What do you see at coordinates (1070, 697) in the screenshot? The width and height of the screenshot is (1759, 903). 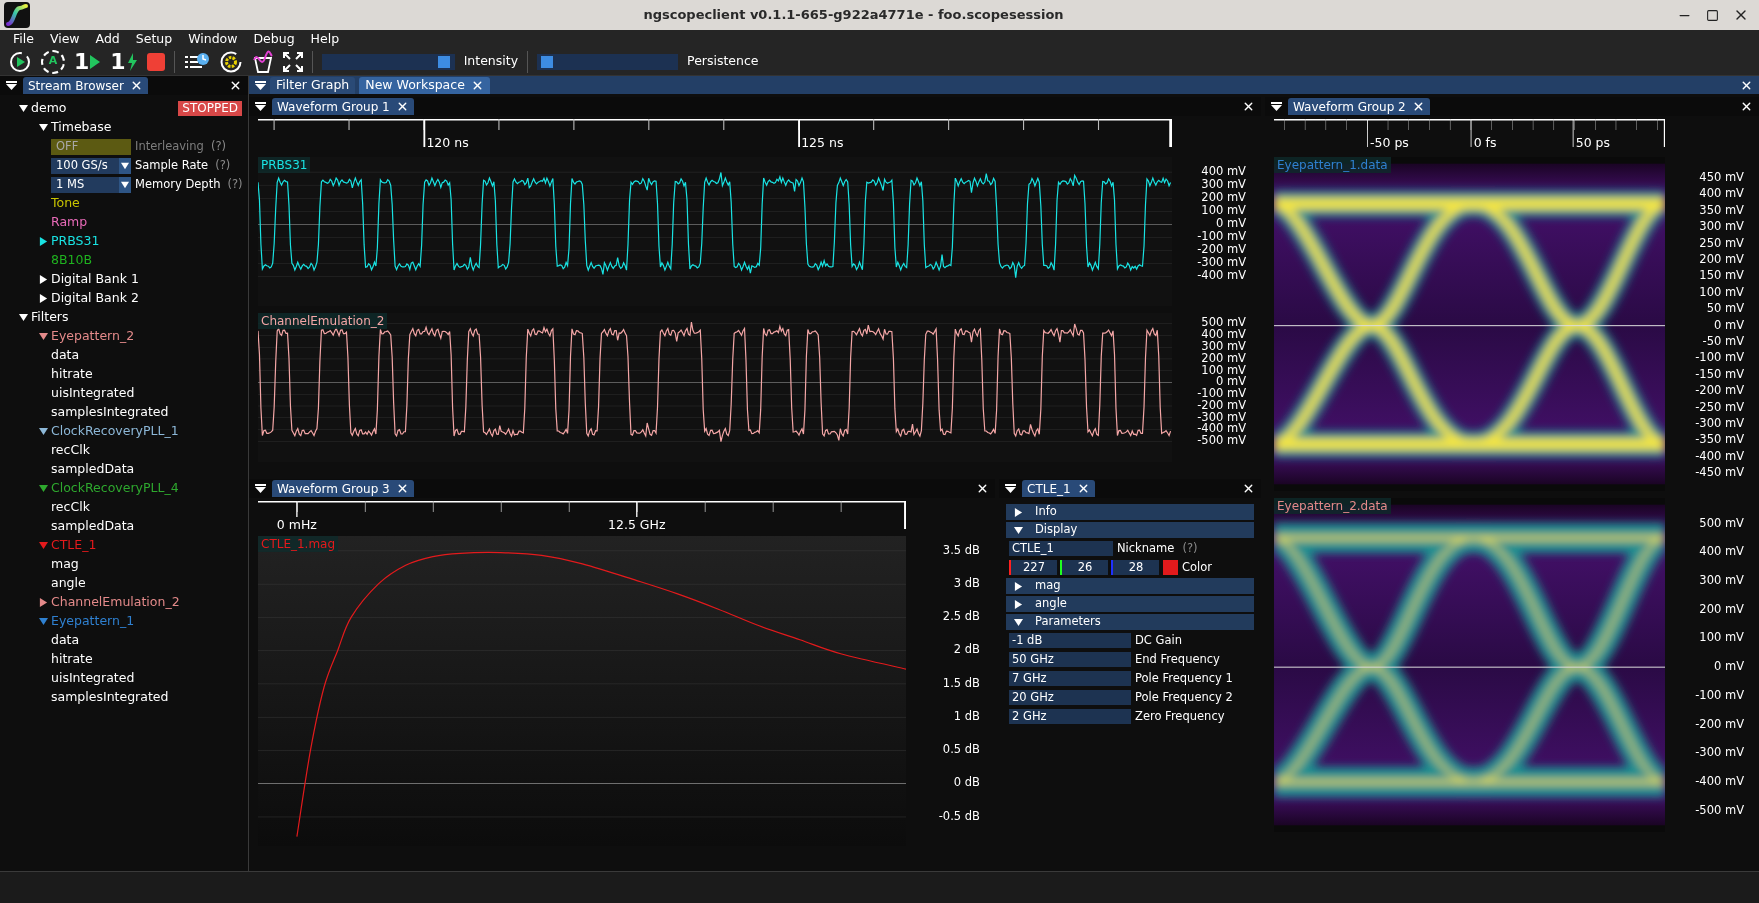 I see `text-field: 20 GHz` at bounding box center [1070, 697].